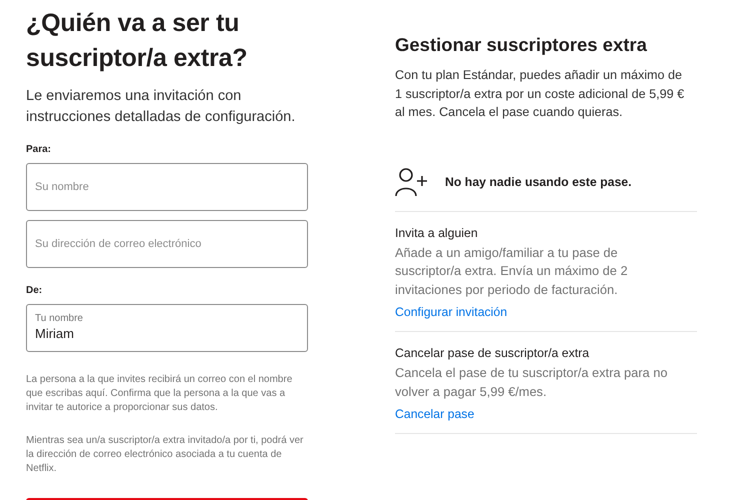  I want to click on sender-name-field: Tu nombre Miriam, so click(167, 328).